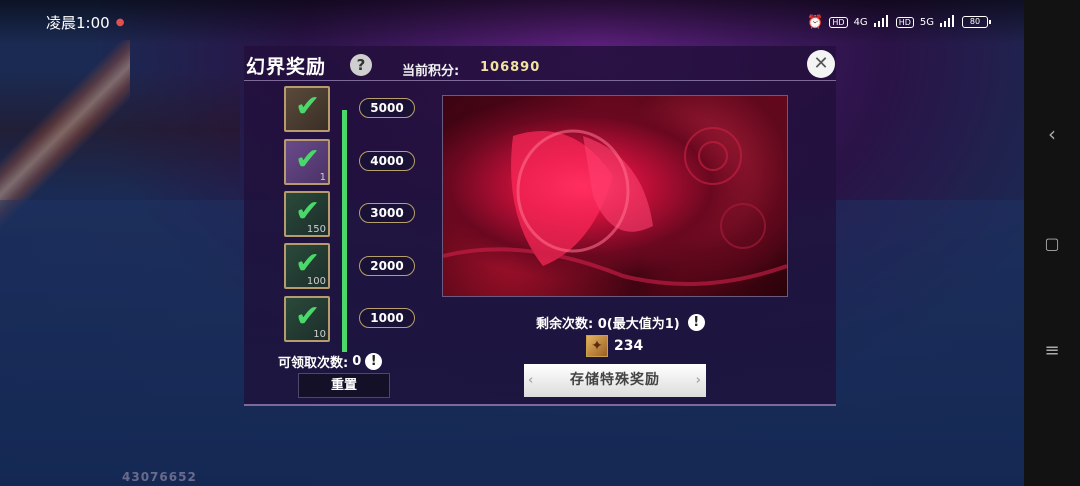  Describe the element at coordinates (860, 22) in the screenshot. I see `network-4g-label: 4G` at that location.